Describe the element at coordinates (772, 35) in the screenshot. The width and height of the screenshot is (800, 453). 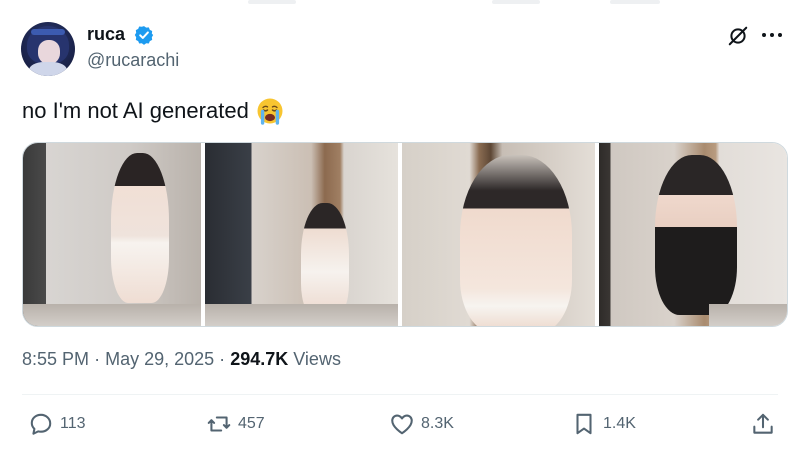
I see `more-options-icon` at that location.